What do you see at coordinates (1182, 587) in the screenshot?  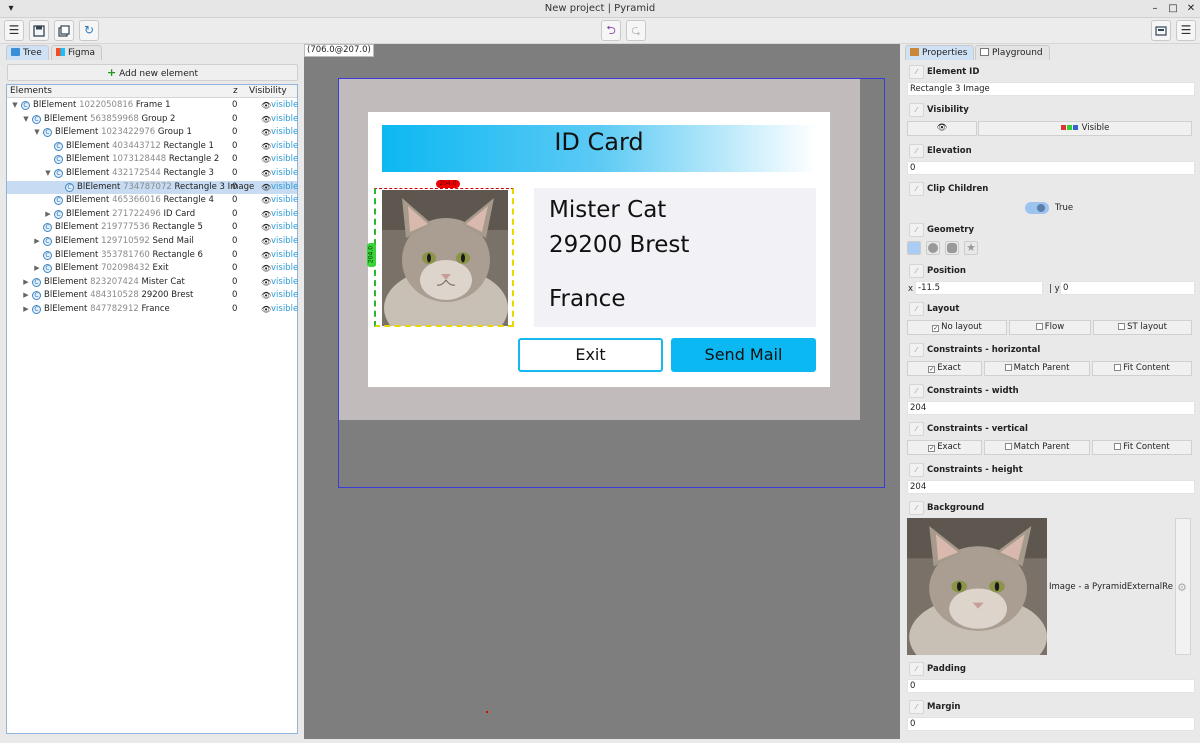 I see `gear-icon: ⚙` at bounding box center [1182, 587].